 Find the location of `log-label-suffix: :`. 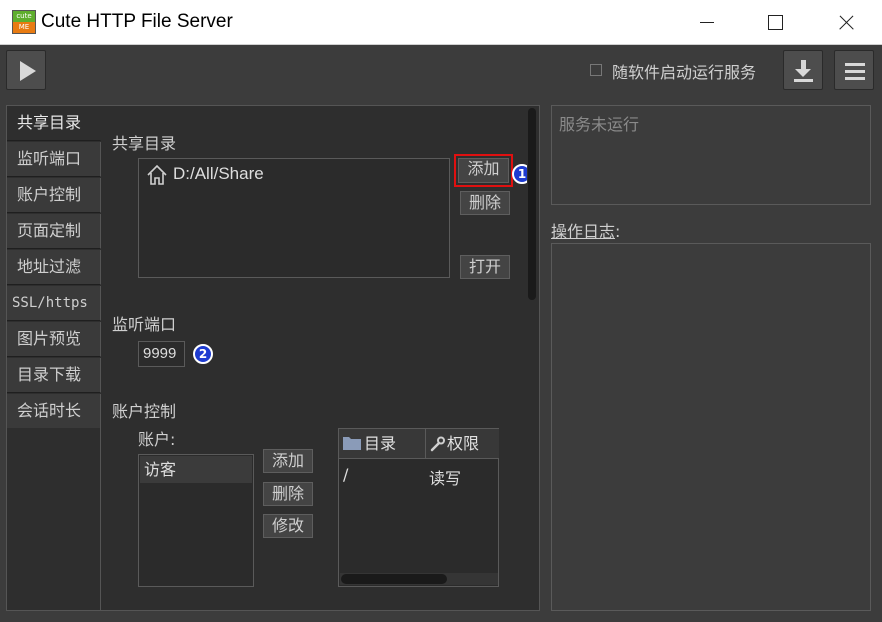

log-label-suffix: : is located at coordinates (618, 231).